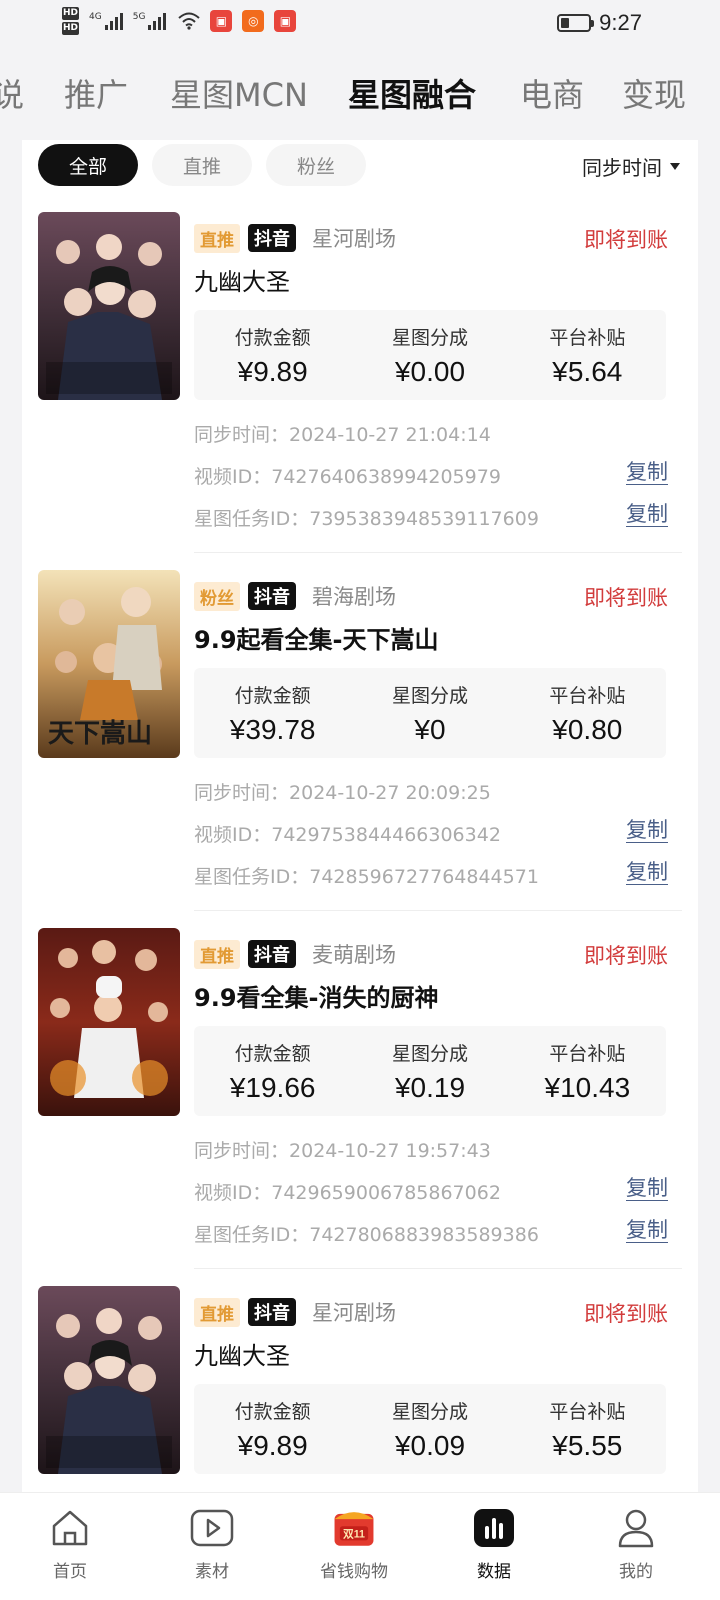 This screenshot has width=720, height=1600. I want to click on subsidy-block: 平台补贴 ¥0.80, so click(587, 713).